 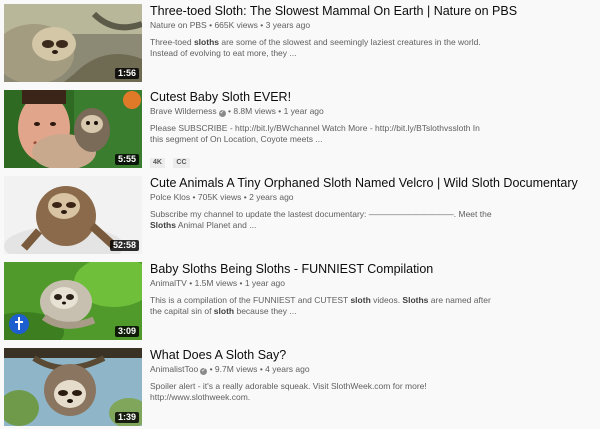 I want to click on video-thumbnail: 5:55, so click(x=73, y=129).